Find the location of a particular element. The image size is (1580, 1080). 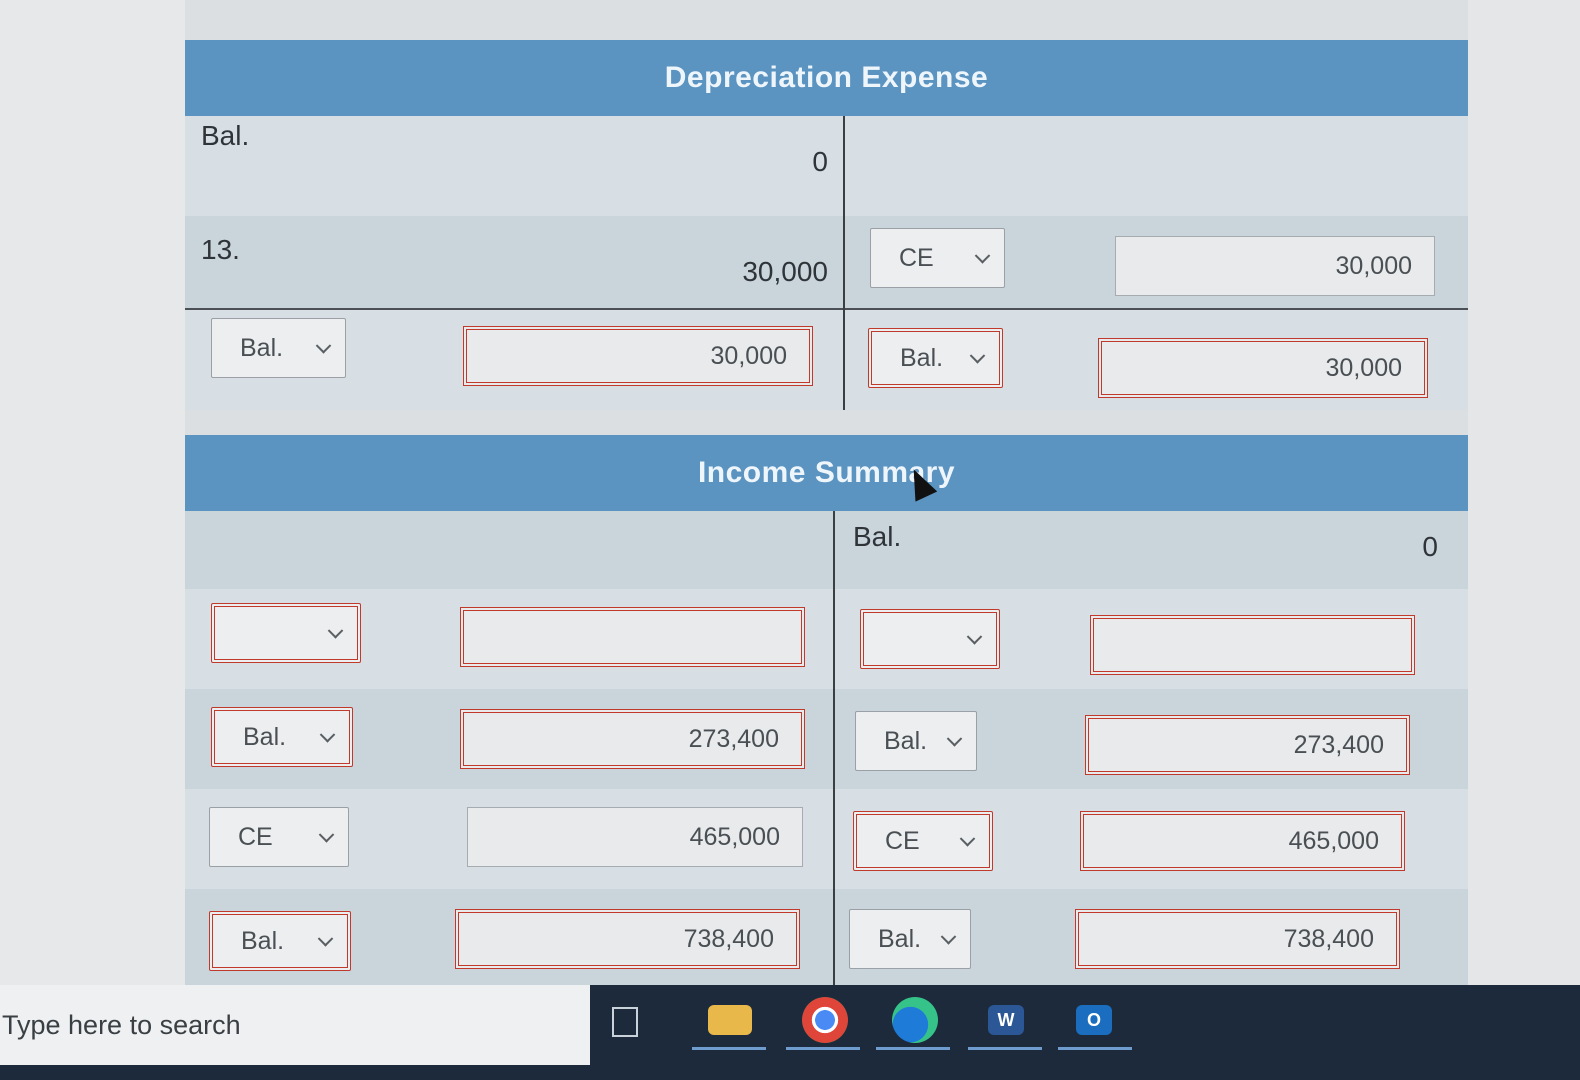

total-row: Bal. 30,000 Bal. 30,000 is located at coordinates (826, 359).